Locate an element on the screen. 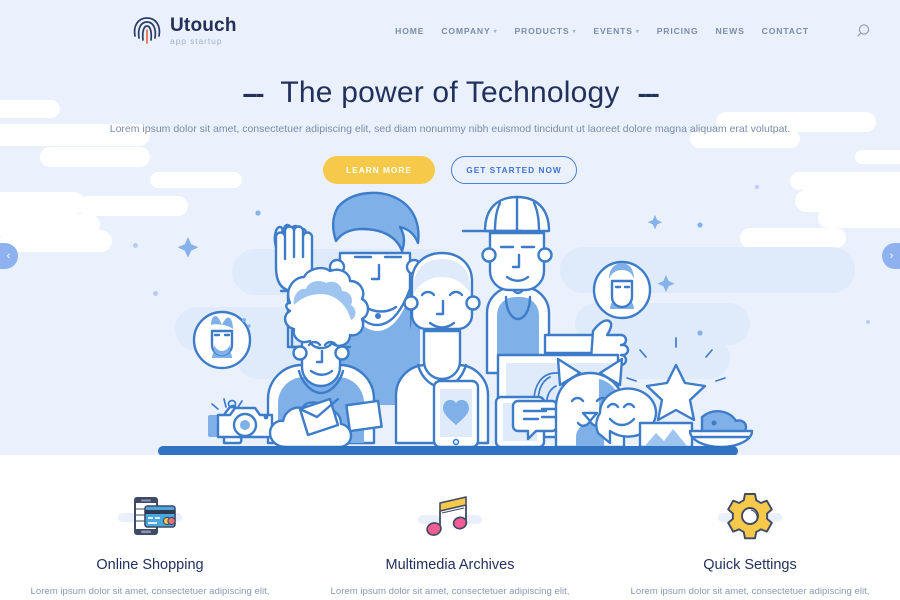 Image resolution: width=900 pixels, height=600 pixels. logo-tagline: app startup is located at coordinates (196, 41).